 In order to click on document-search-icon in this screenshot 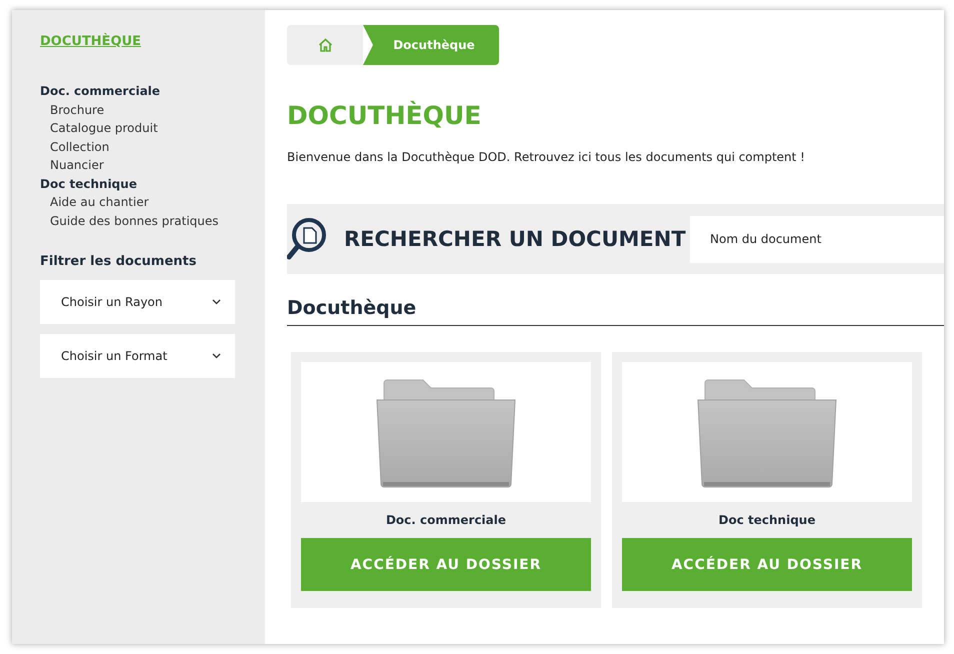, I will do `click(307, 239)`.